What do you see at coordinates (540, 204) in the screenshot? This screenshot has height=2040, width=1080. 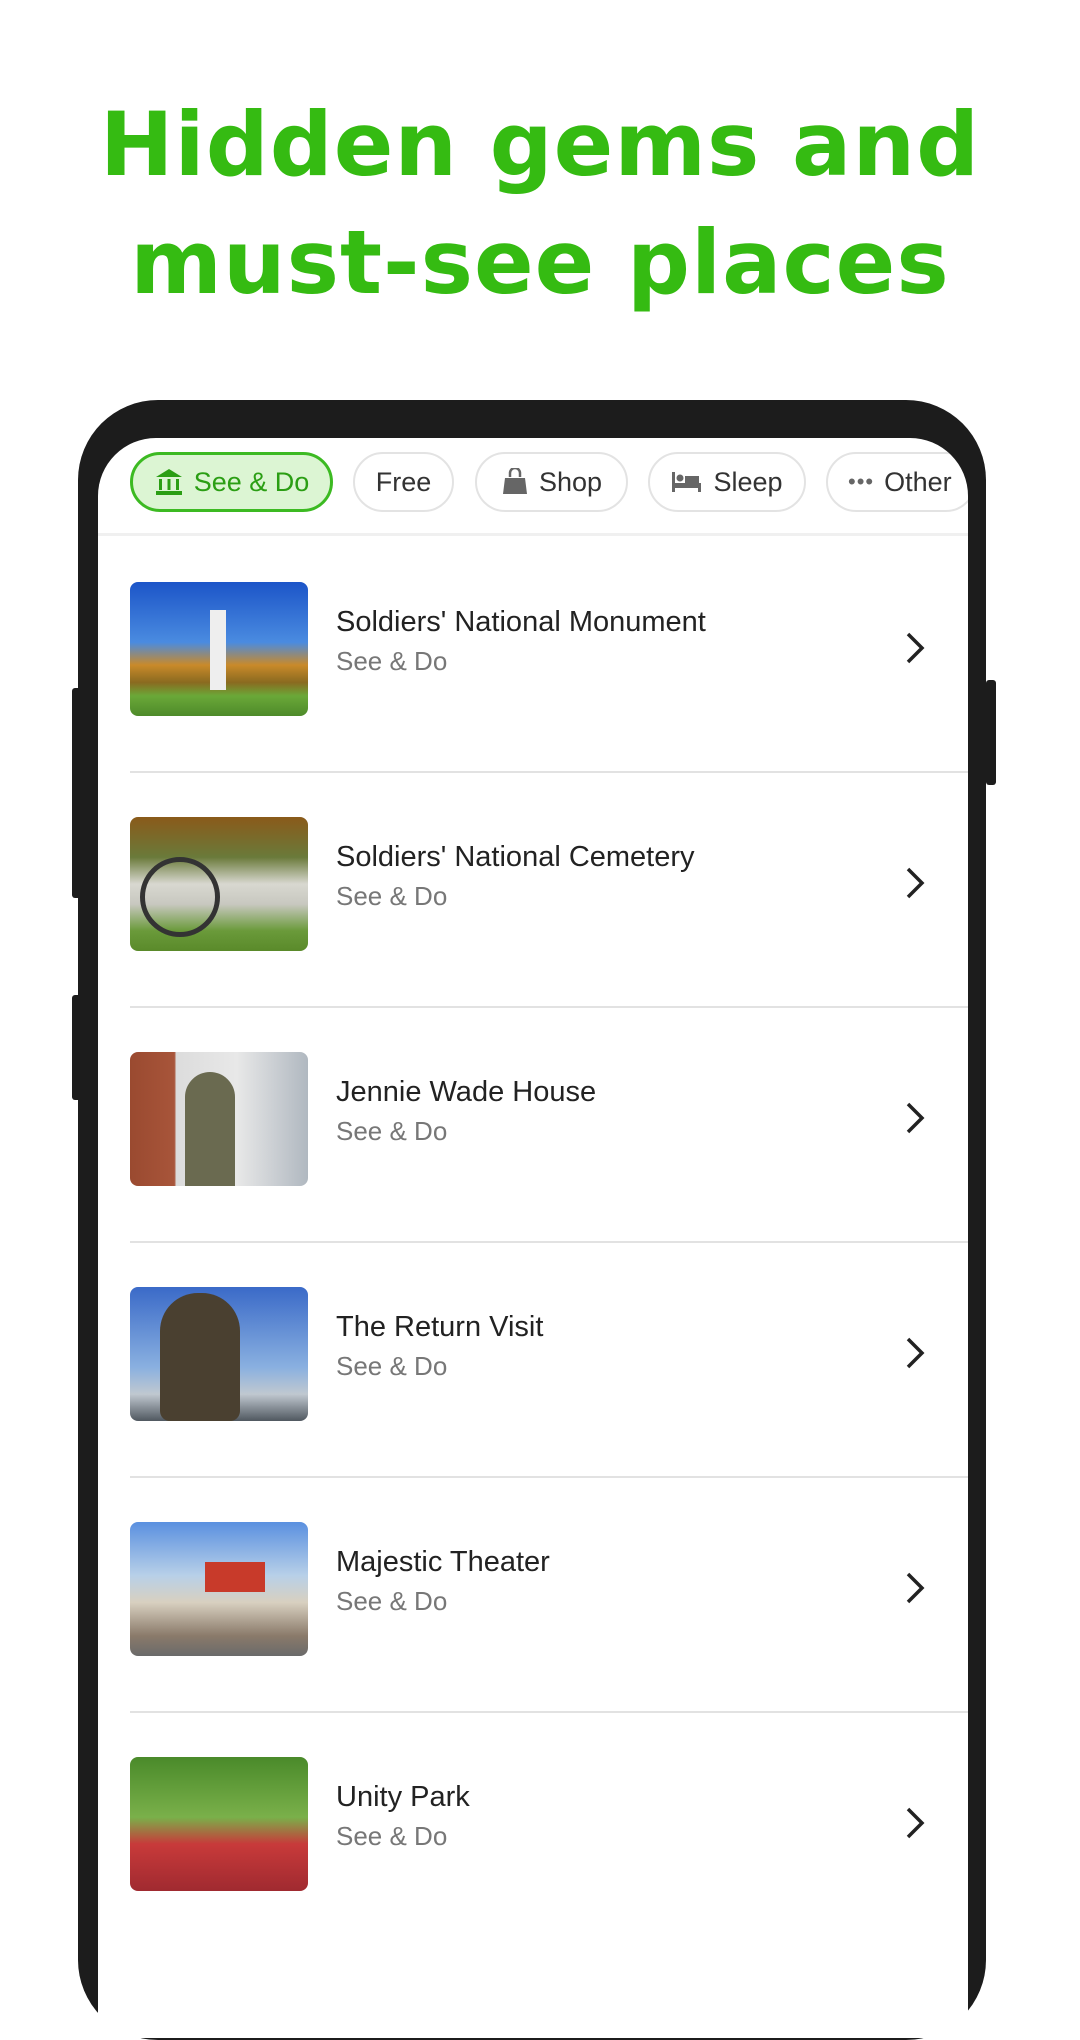 I see `headline: Hidden gems and must-see places` at bounding box center [540, 204].